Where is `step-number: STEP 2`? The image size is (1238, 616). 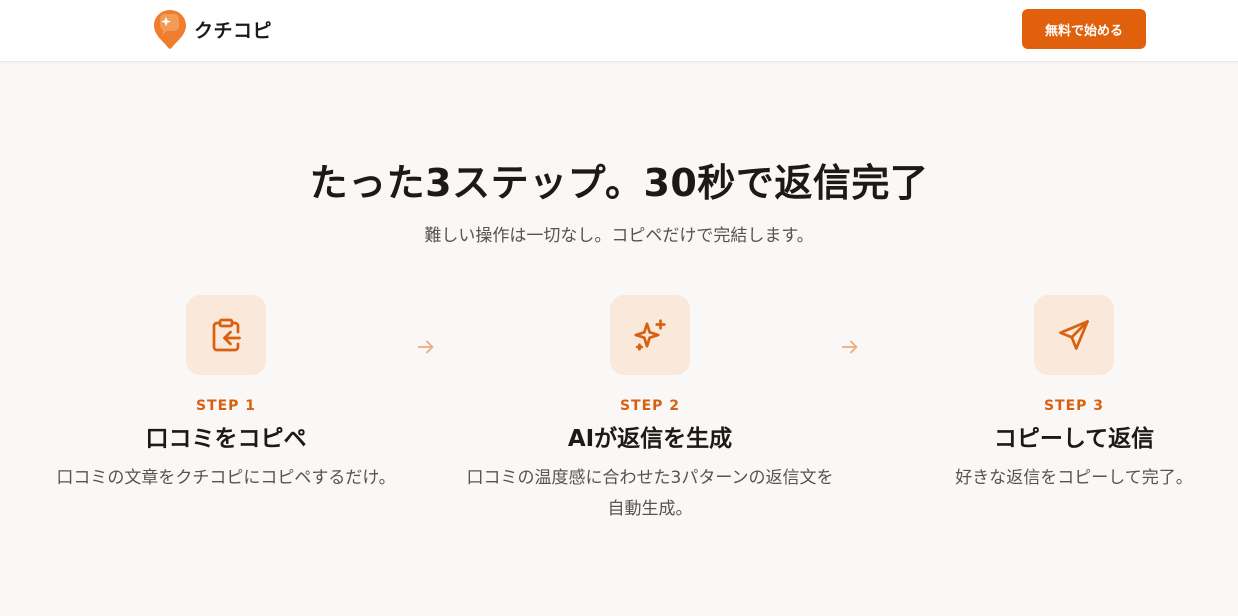
step-number: STEP 2 is located at coordinates (650, 406).